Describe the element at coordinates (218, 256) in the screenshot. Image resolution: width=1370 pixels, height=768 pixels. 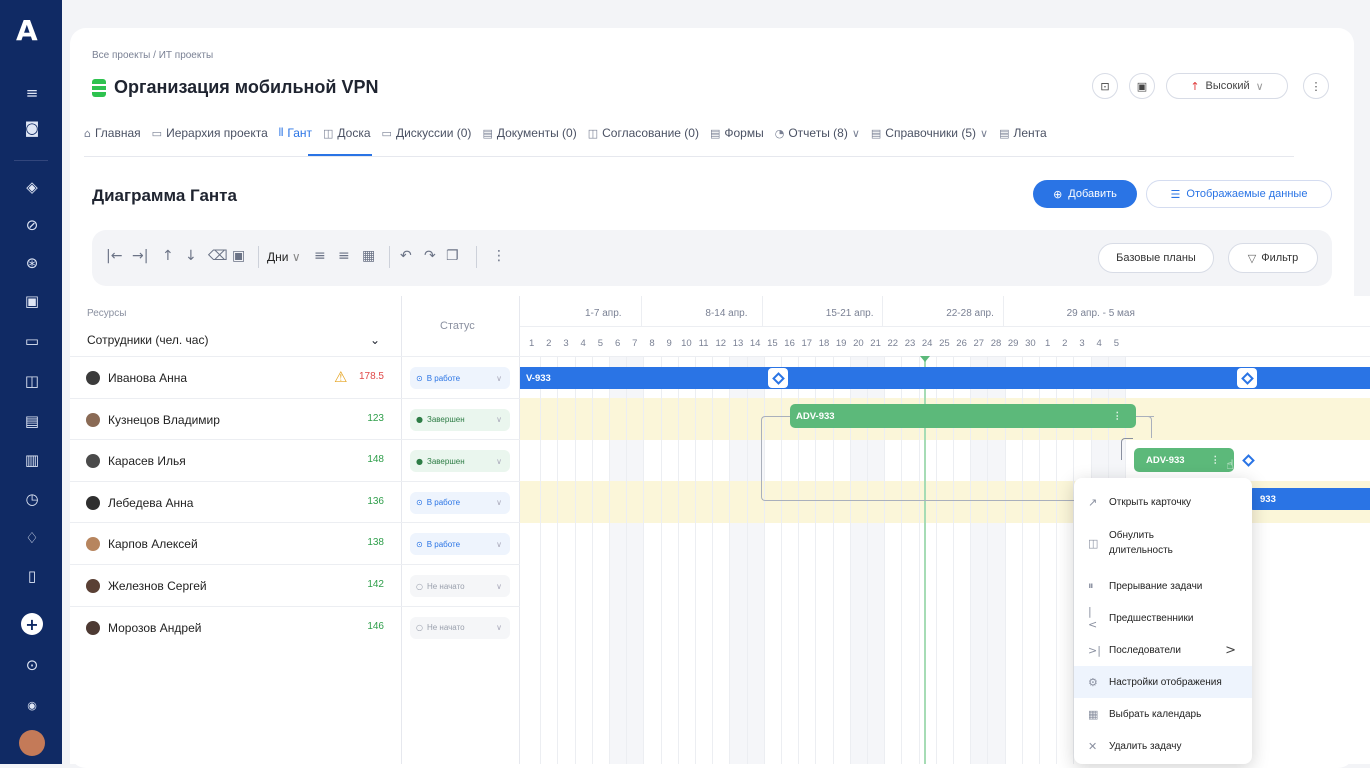
I see `trash-icon: ⌫` at that location.